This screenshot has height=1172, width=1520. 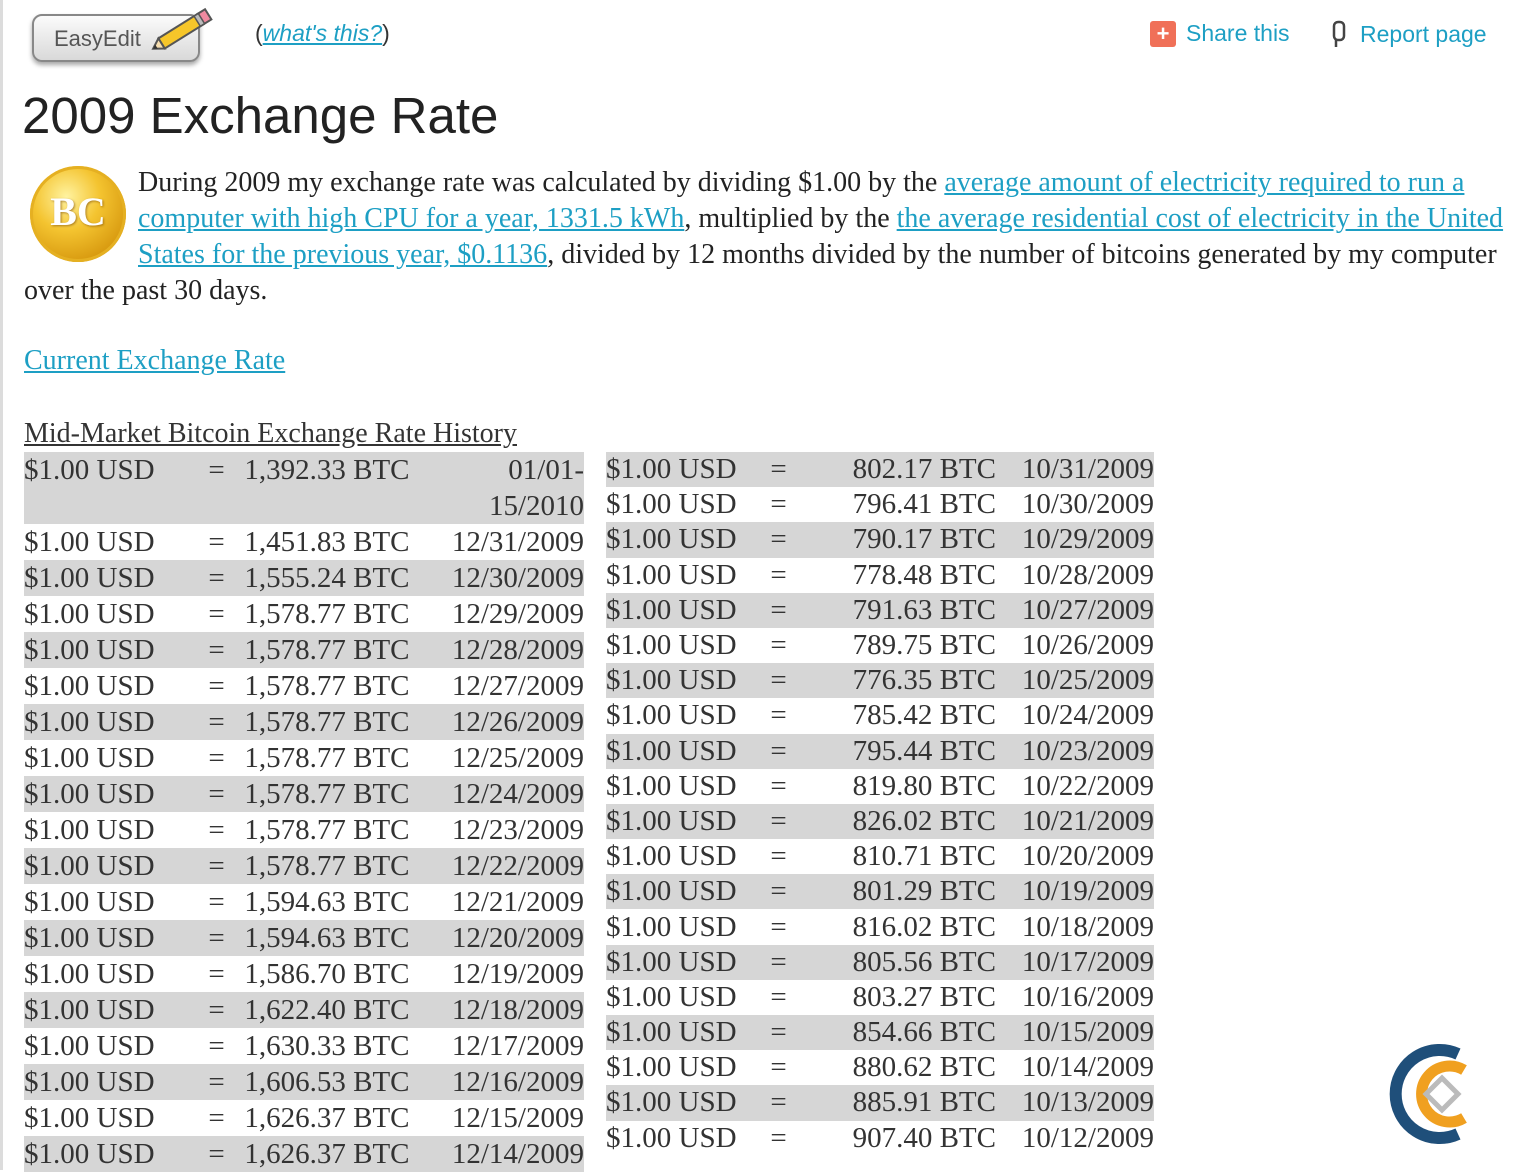 What do you see at coordinates (182, 28) in the screenshot?
I see `pencil-icon` at bounding box center [182, 28].